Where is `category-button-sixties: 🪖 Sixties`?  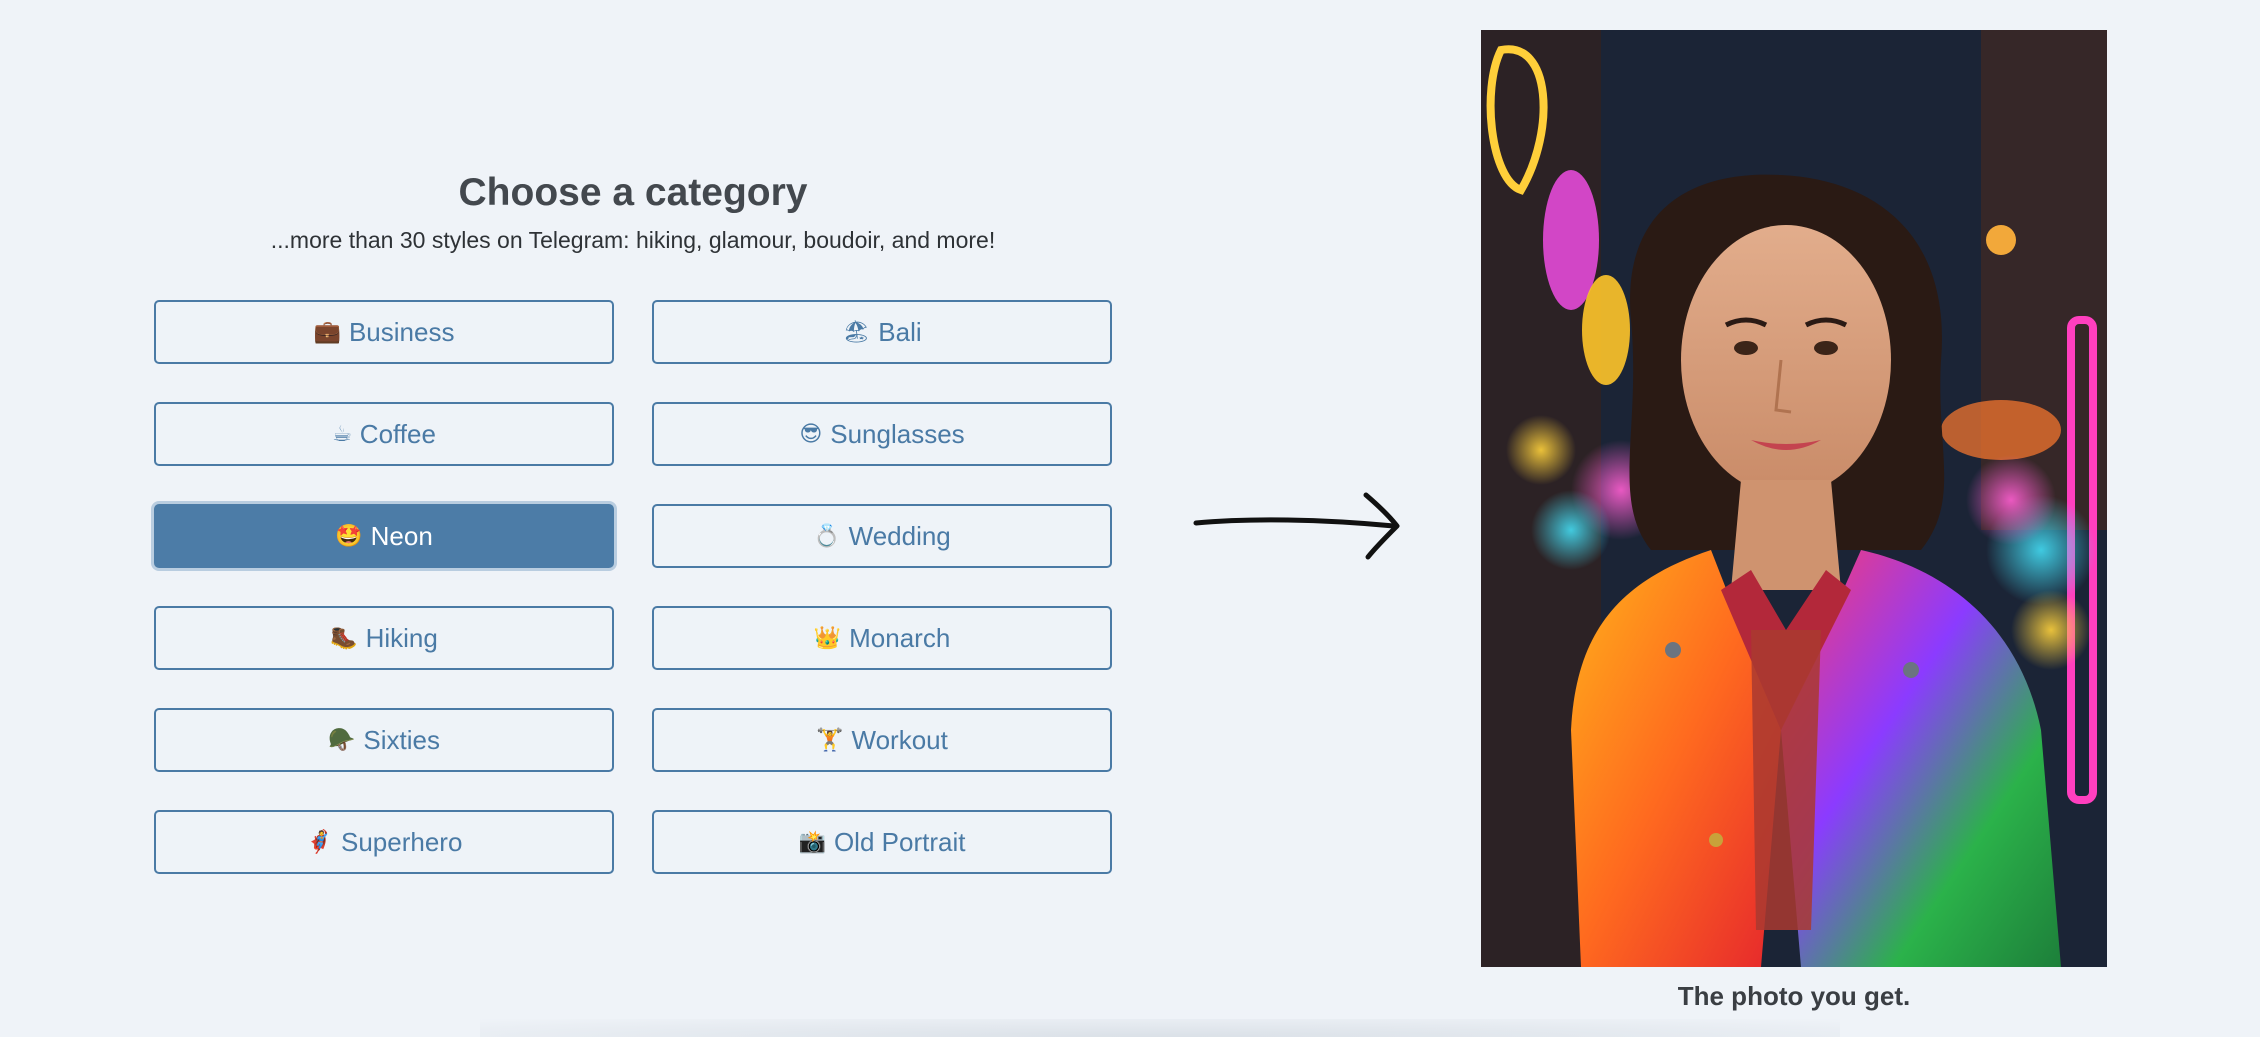 category-button-sixties: 🪖 Sixties is located at coordinates (384, 740).